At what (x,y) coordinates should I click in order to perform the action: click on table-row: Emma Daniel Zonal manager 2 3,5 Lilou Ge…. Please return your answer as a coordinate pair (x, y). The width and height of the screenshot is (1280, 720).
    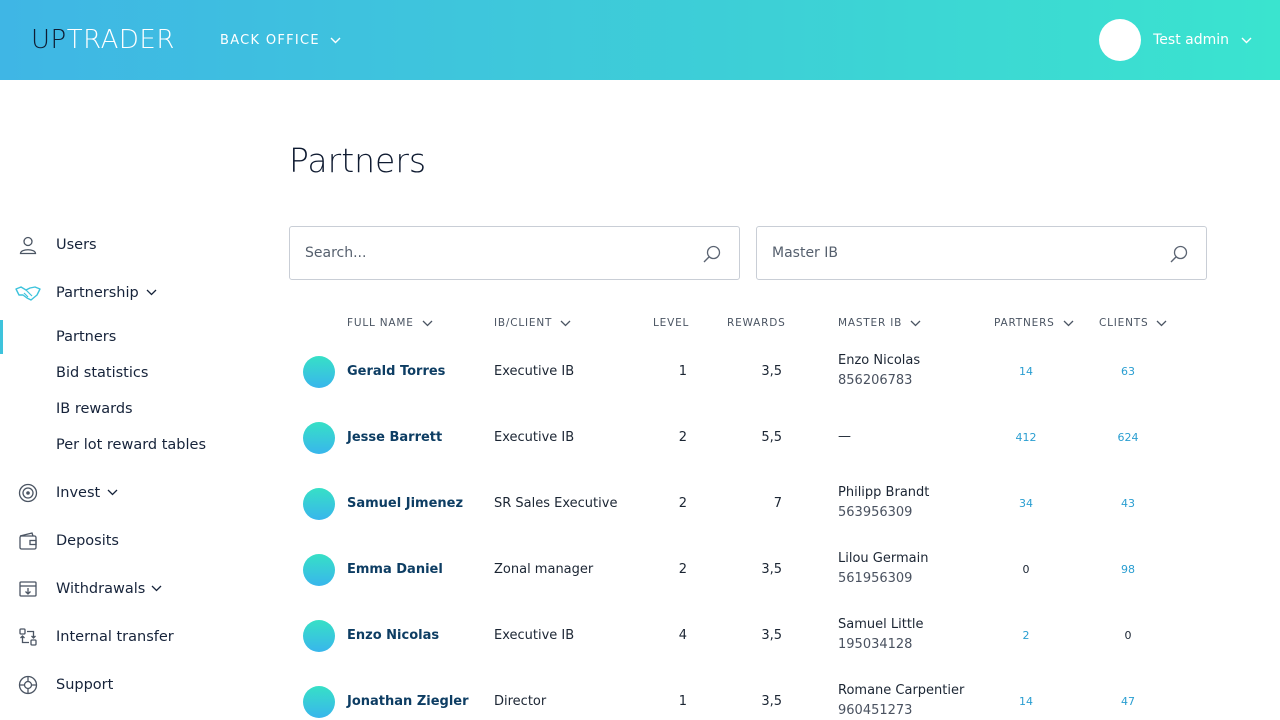
    Looking at the image, I should click on (748, 570).